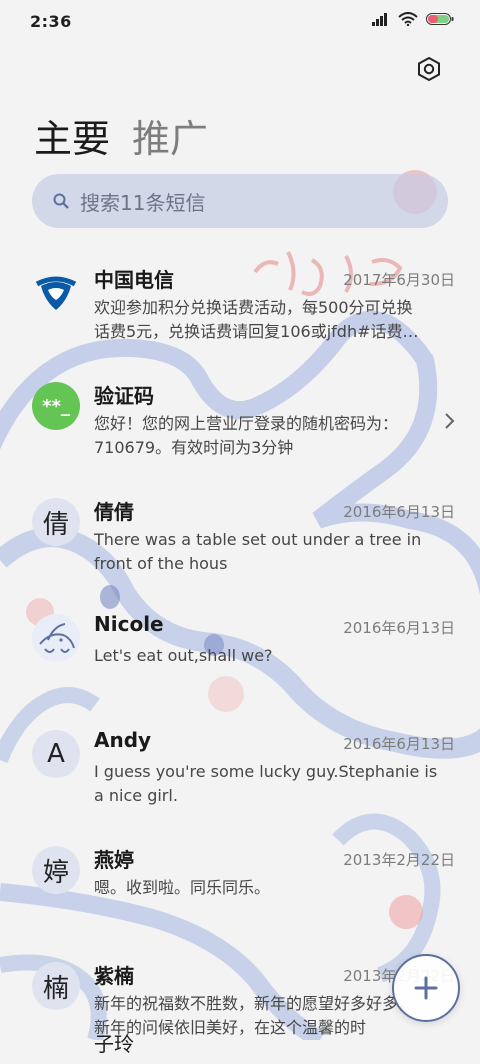  What do you see at coordinates (182, 887) in the screenshot?
I see `message-preview: 嗯。收到啦。同乐同乐。` at bounding box center [182, 887].